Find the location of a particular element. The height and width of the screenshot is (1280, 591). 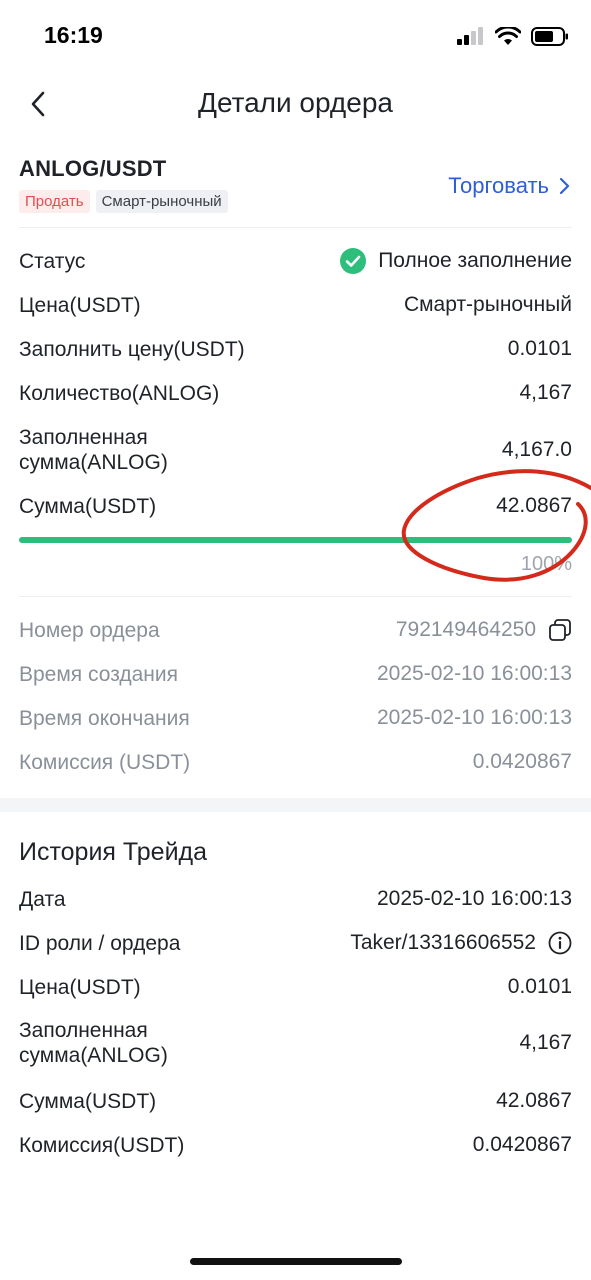

history-role-label: ID роли / ордера is located at coordinates (100, 943).